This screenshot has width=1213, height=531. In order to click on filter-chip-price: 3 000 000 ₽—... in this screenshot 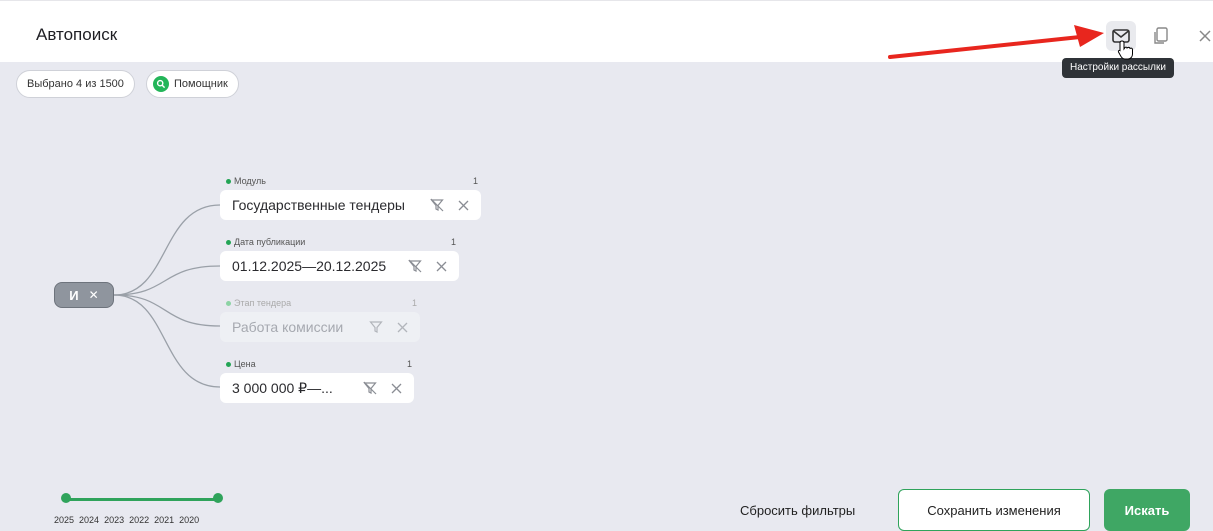, I will do `click(317, 388)`.